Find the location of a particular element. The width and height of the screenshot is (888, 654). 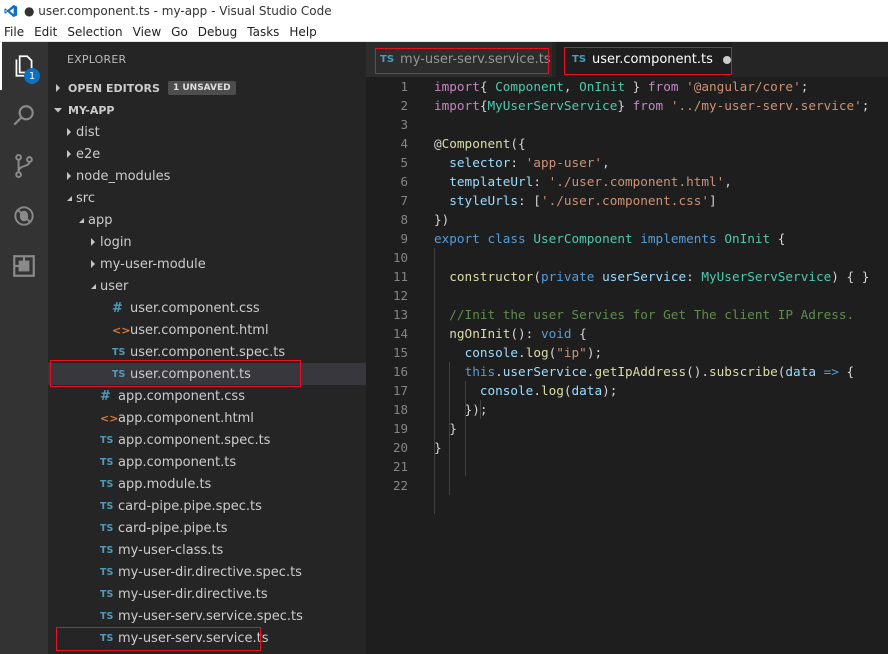

menu-view: View is located at coordinates (147, 32).